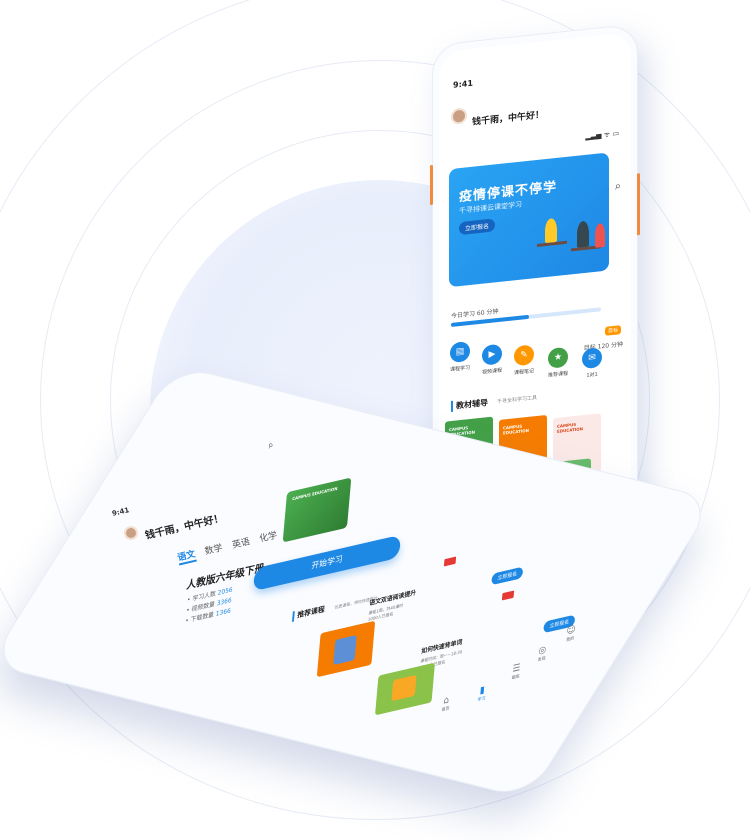  What do you see at coordinates (202, 617) in the screenshot?
I see `stat-label: 下载数量` at bounding box center [202, 617].